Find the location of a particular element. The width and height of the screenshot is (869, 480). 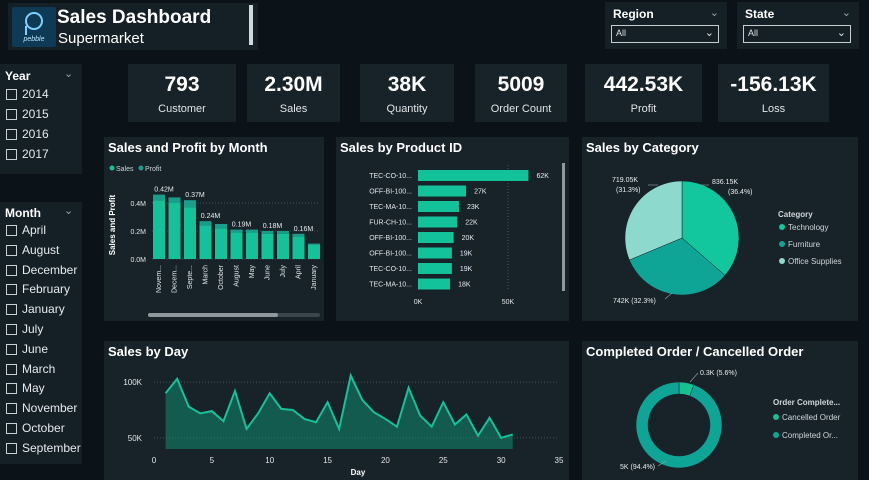

legend-label: Sales is located at coordinates (125, 169).